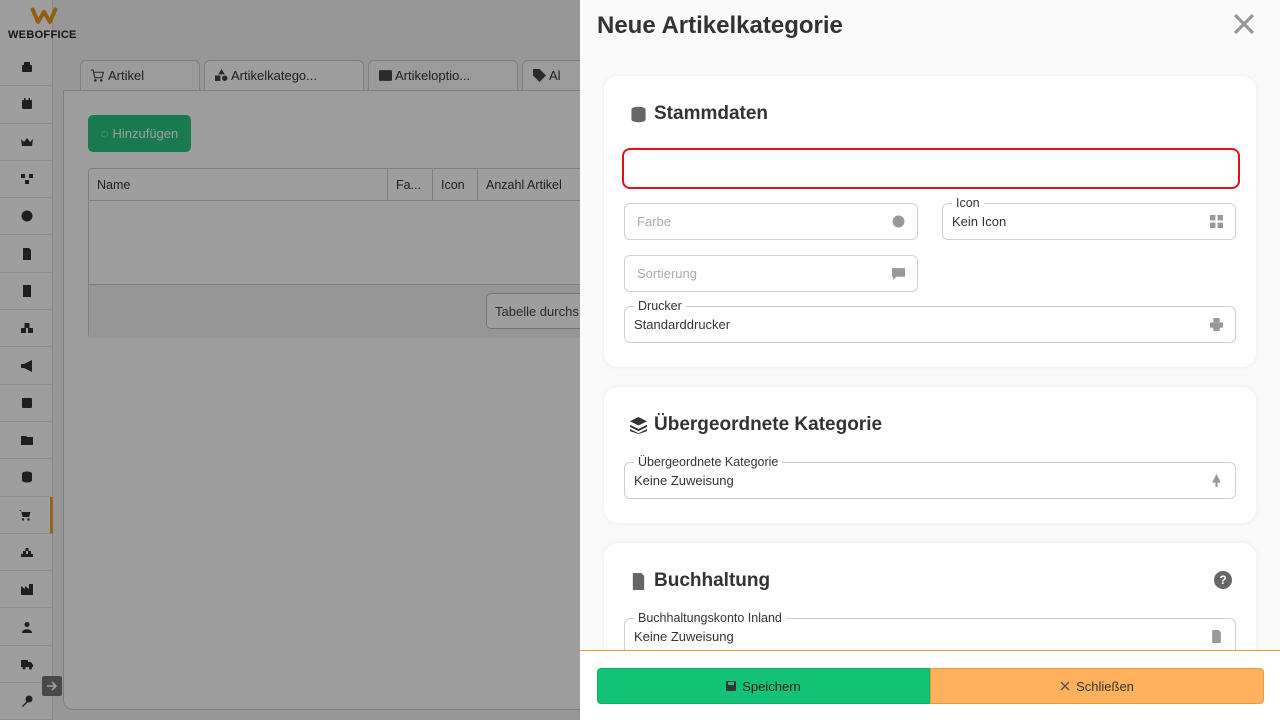  What do you see at coordinates (660, 306) in the screenshot?
I see `drucker-label: Drucker` at bounding box center [660, 306].